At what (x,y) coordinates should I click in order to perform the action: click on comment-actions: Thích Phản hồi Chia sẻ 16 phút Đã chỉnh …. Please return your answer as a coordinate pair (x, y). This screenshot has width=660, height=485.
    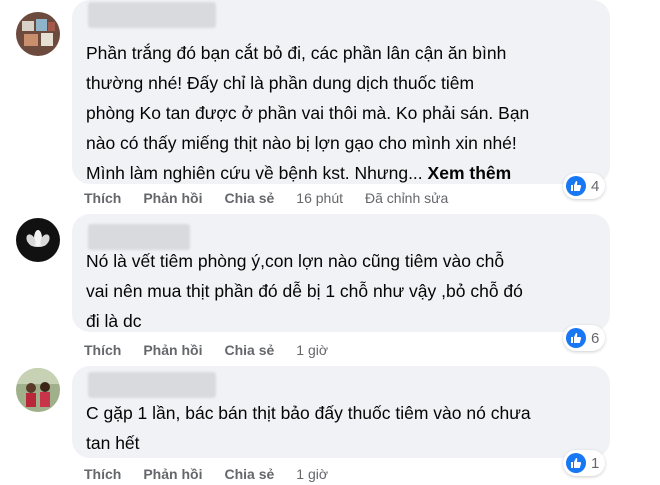
    Looking at the image, I should click on (277, 198).